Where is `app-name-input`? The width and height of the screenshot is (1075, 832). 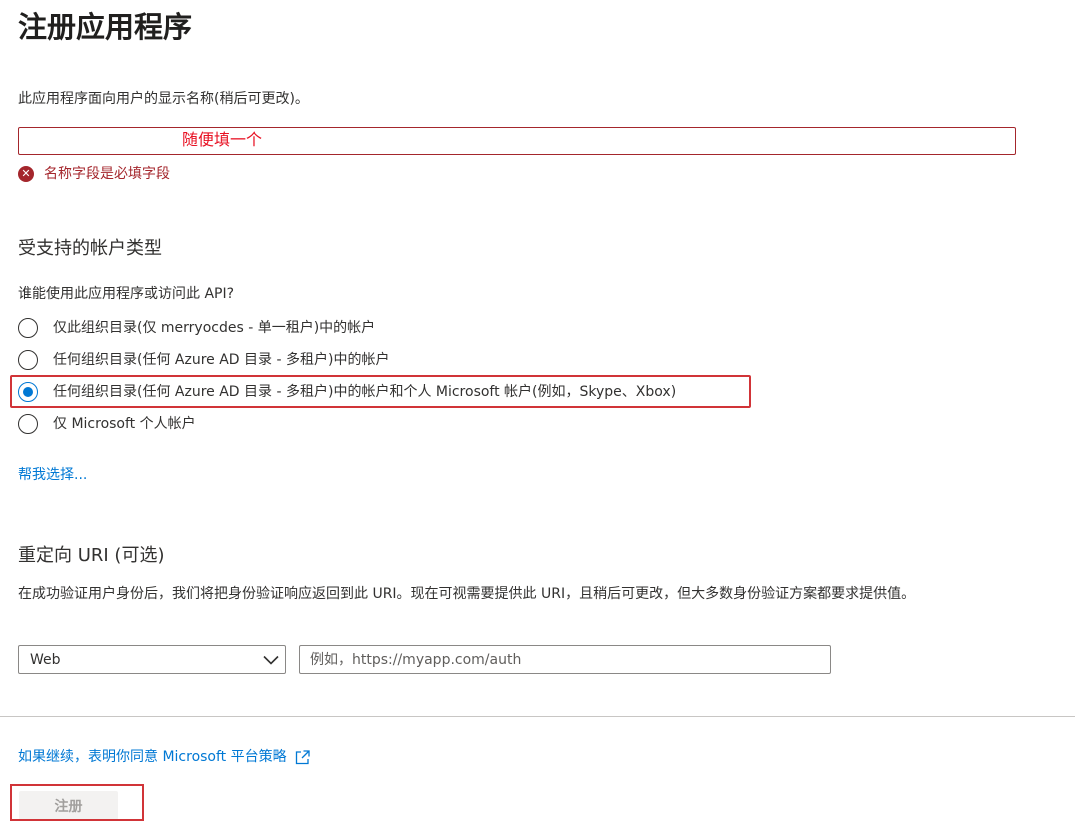
app-name-input is located at coordinates (517, 141).